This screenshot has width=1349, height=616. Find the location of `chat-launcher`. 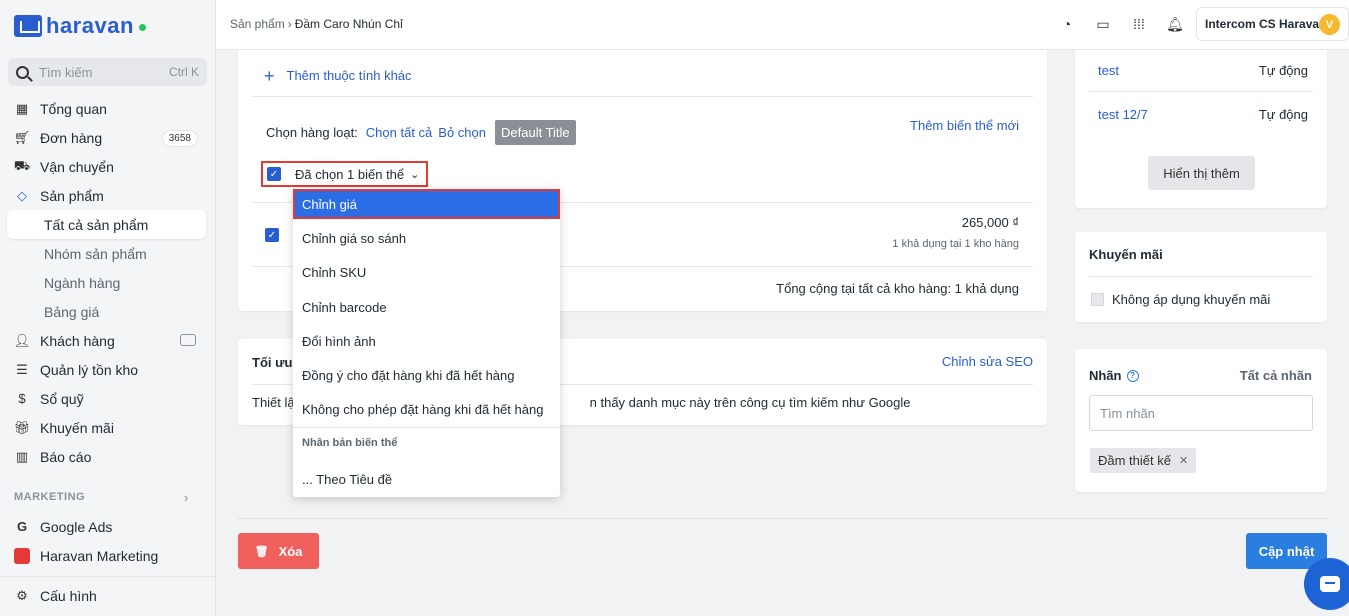

chat-launcher is located at coordinates (1326, 584).